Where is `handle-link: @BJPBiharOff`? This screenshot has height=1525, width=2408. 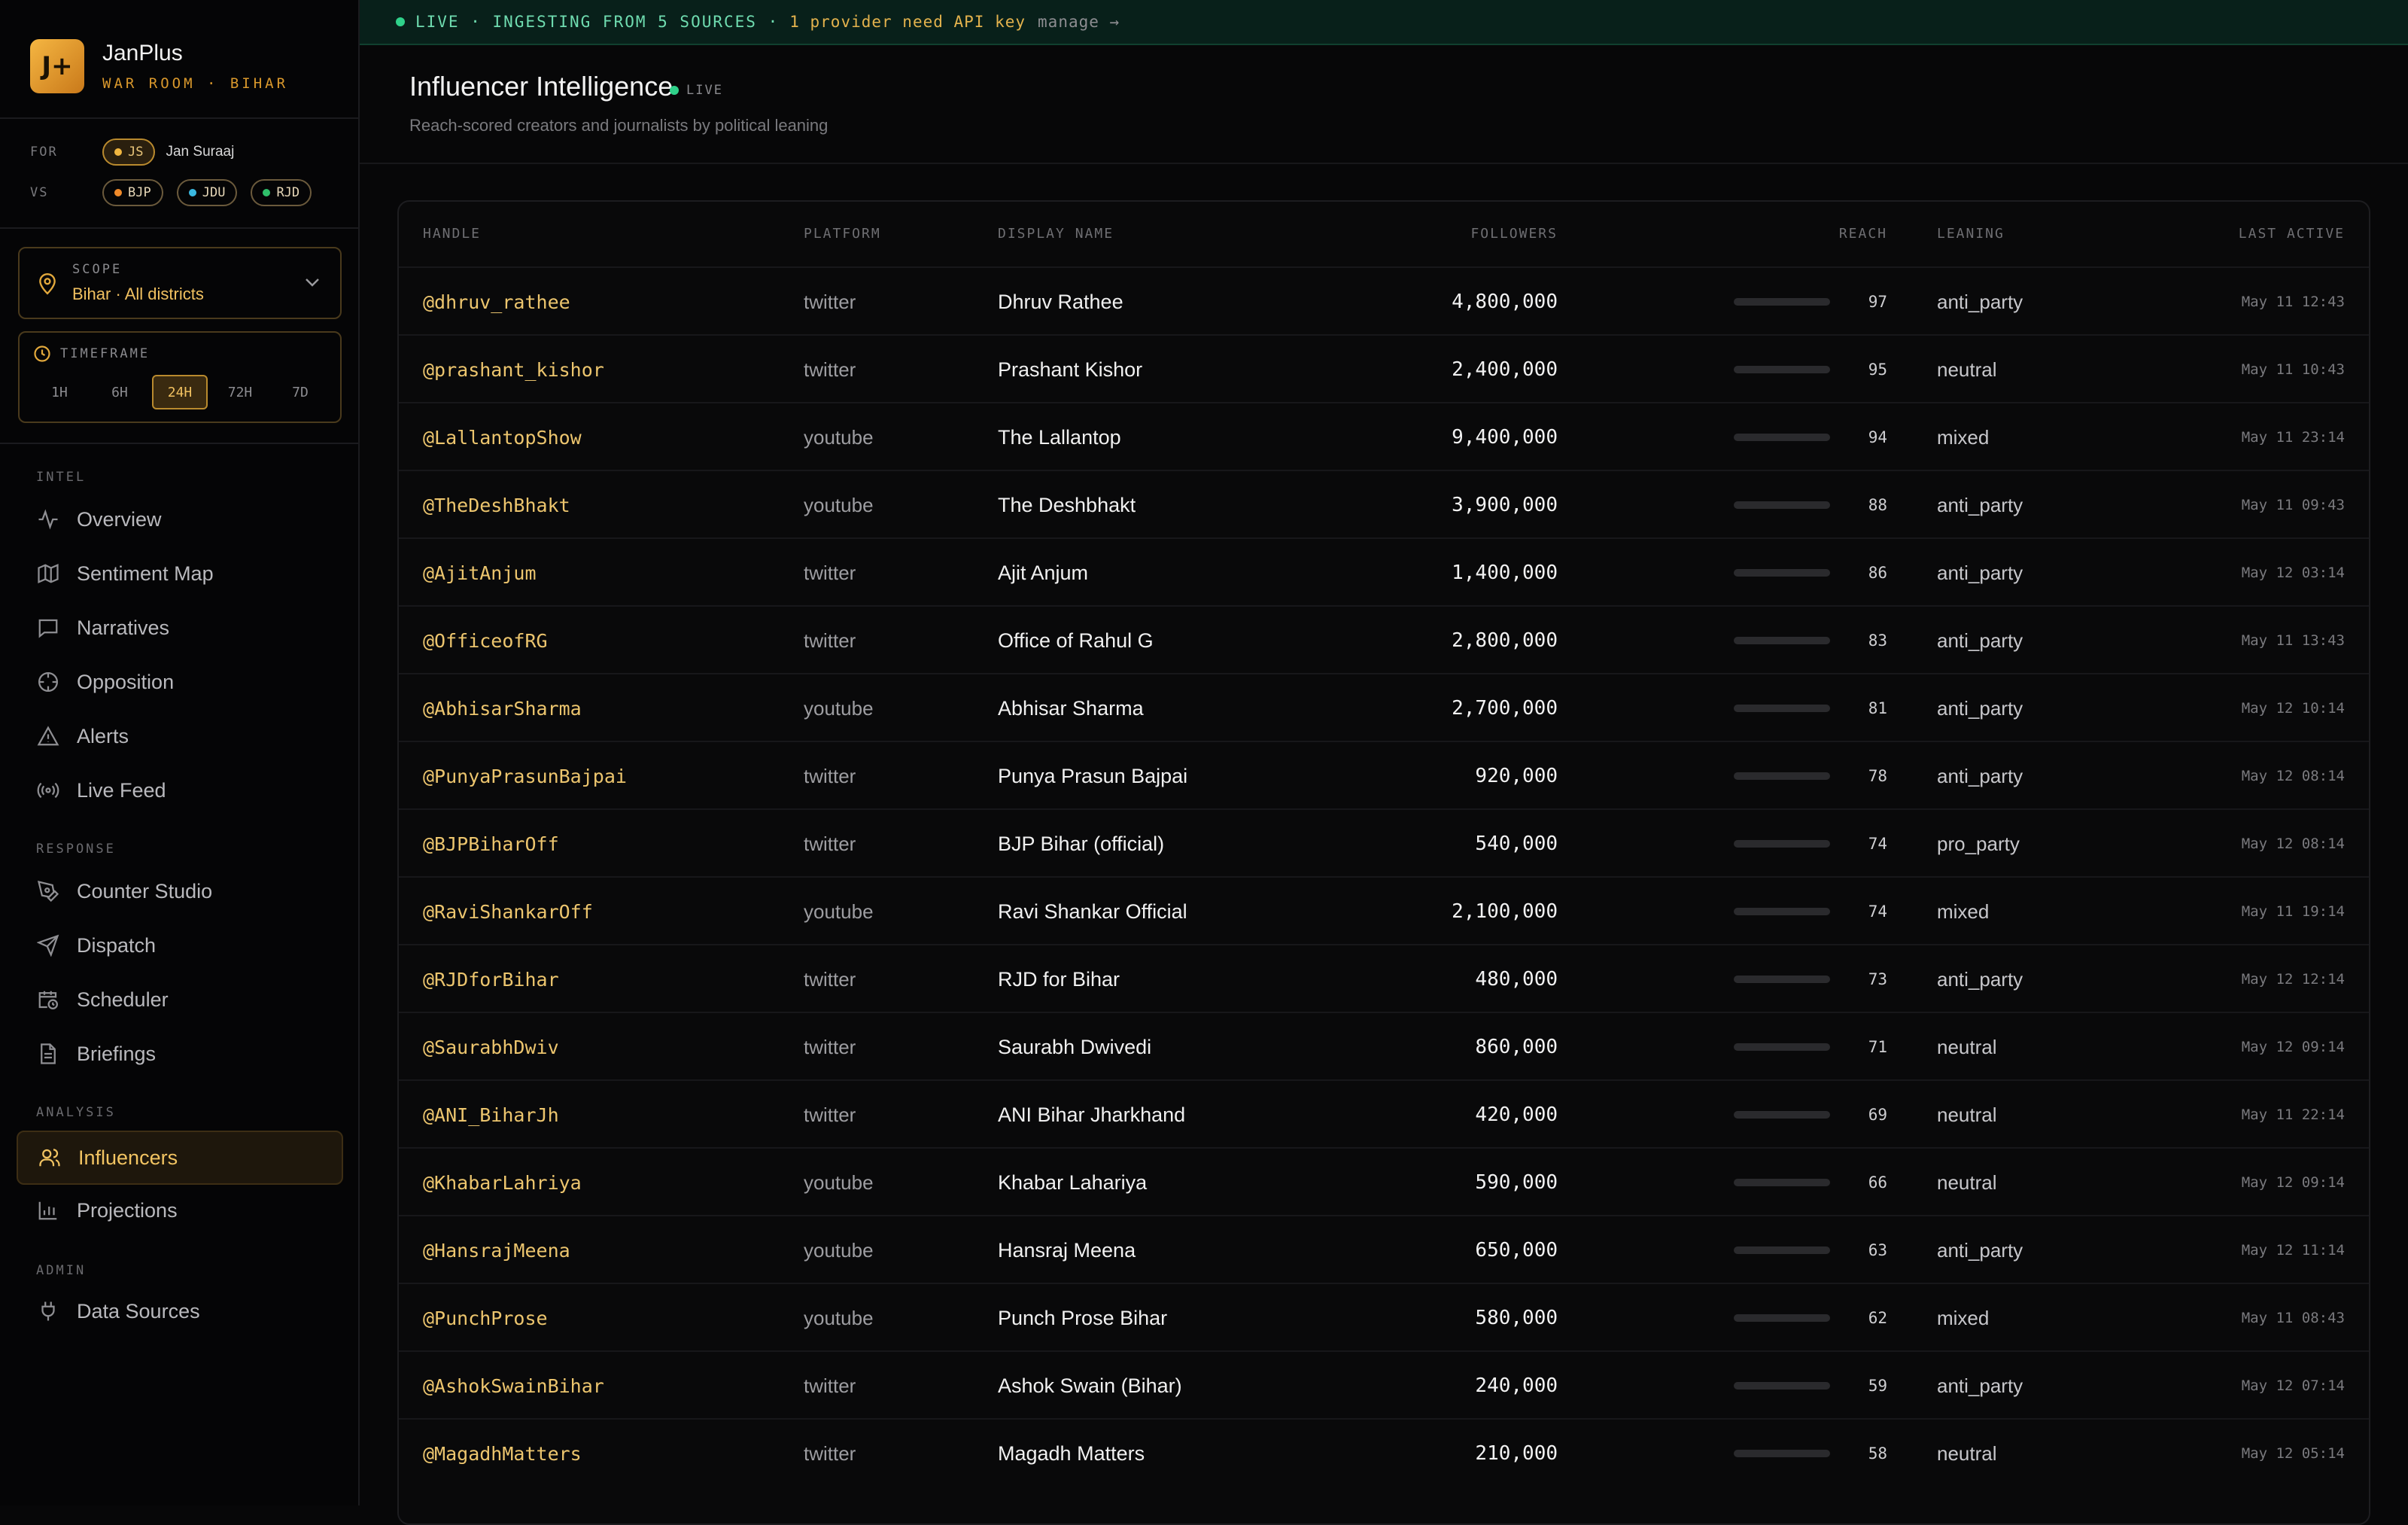
handle-link: @BJPBiharOff is located at coordinates (491, 844).